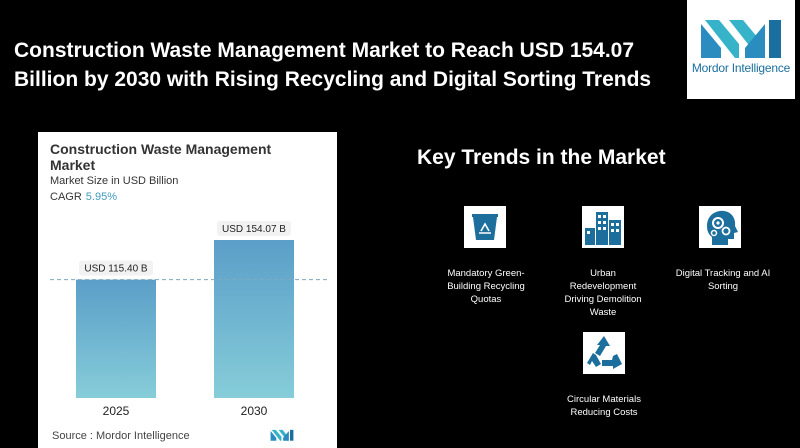 Image resolution: width=800 pixels, height=448 pixels. I want to click on trend-2-line-2: Redevelopment, so click(603, 286).